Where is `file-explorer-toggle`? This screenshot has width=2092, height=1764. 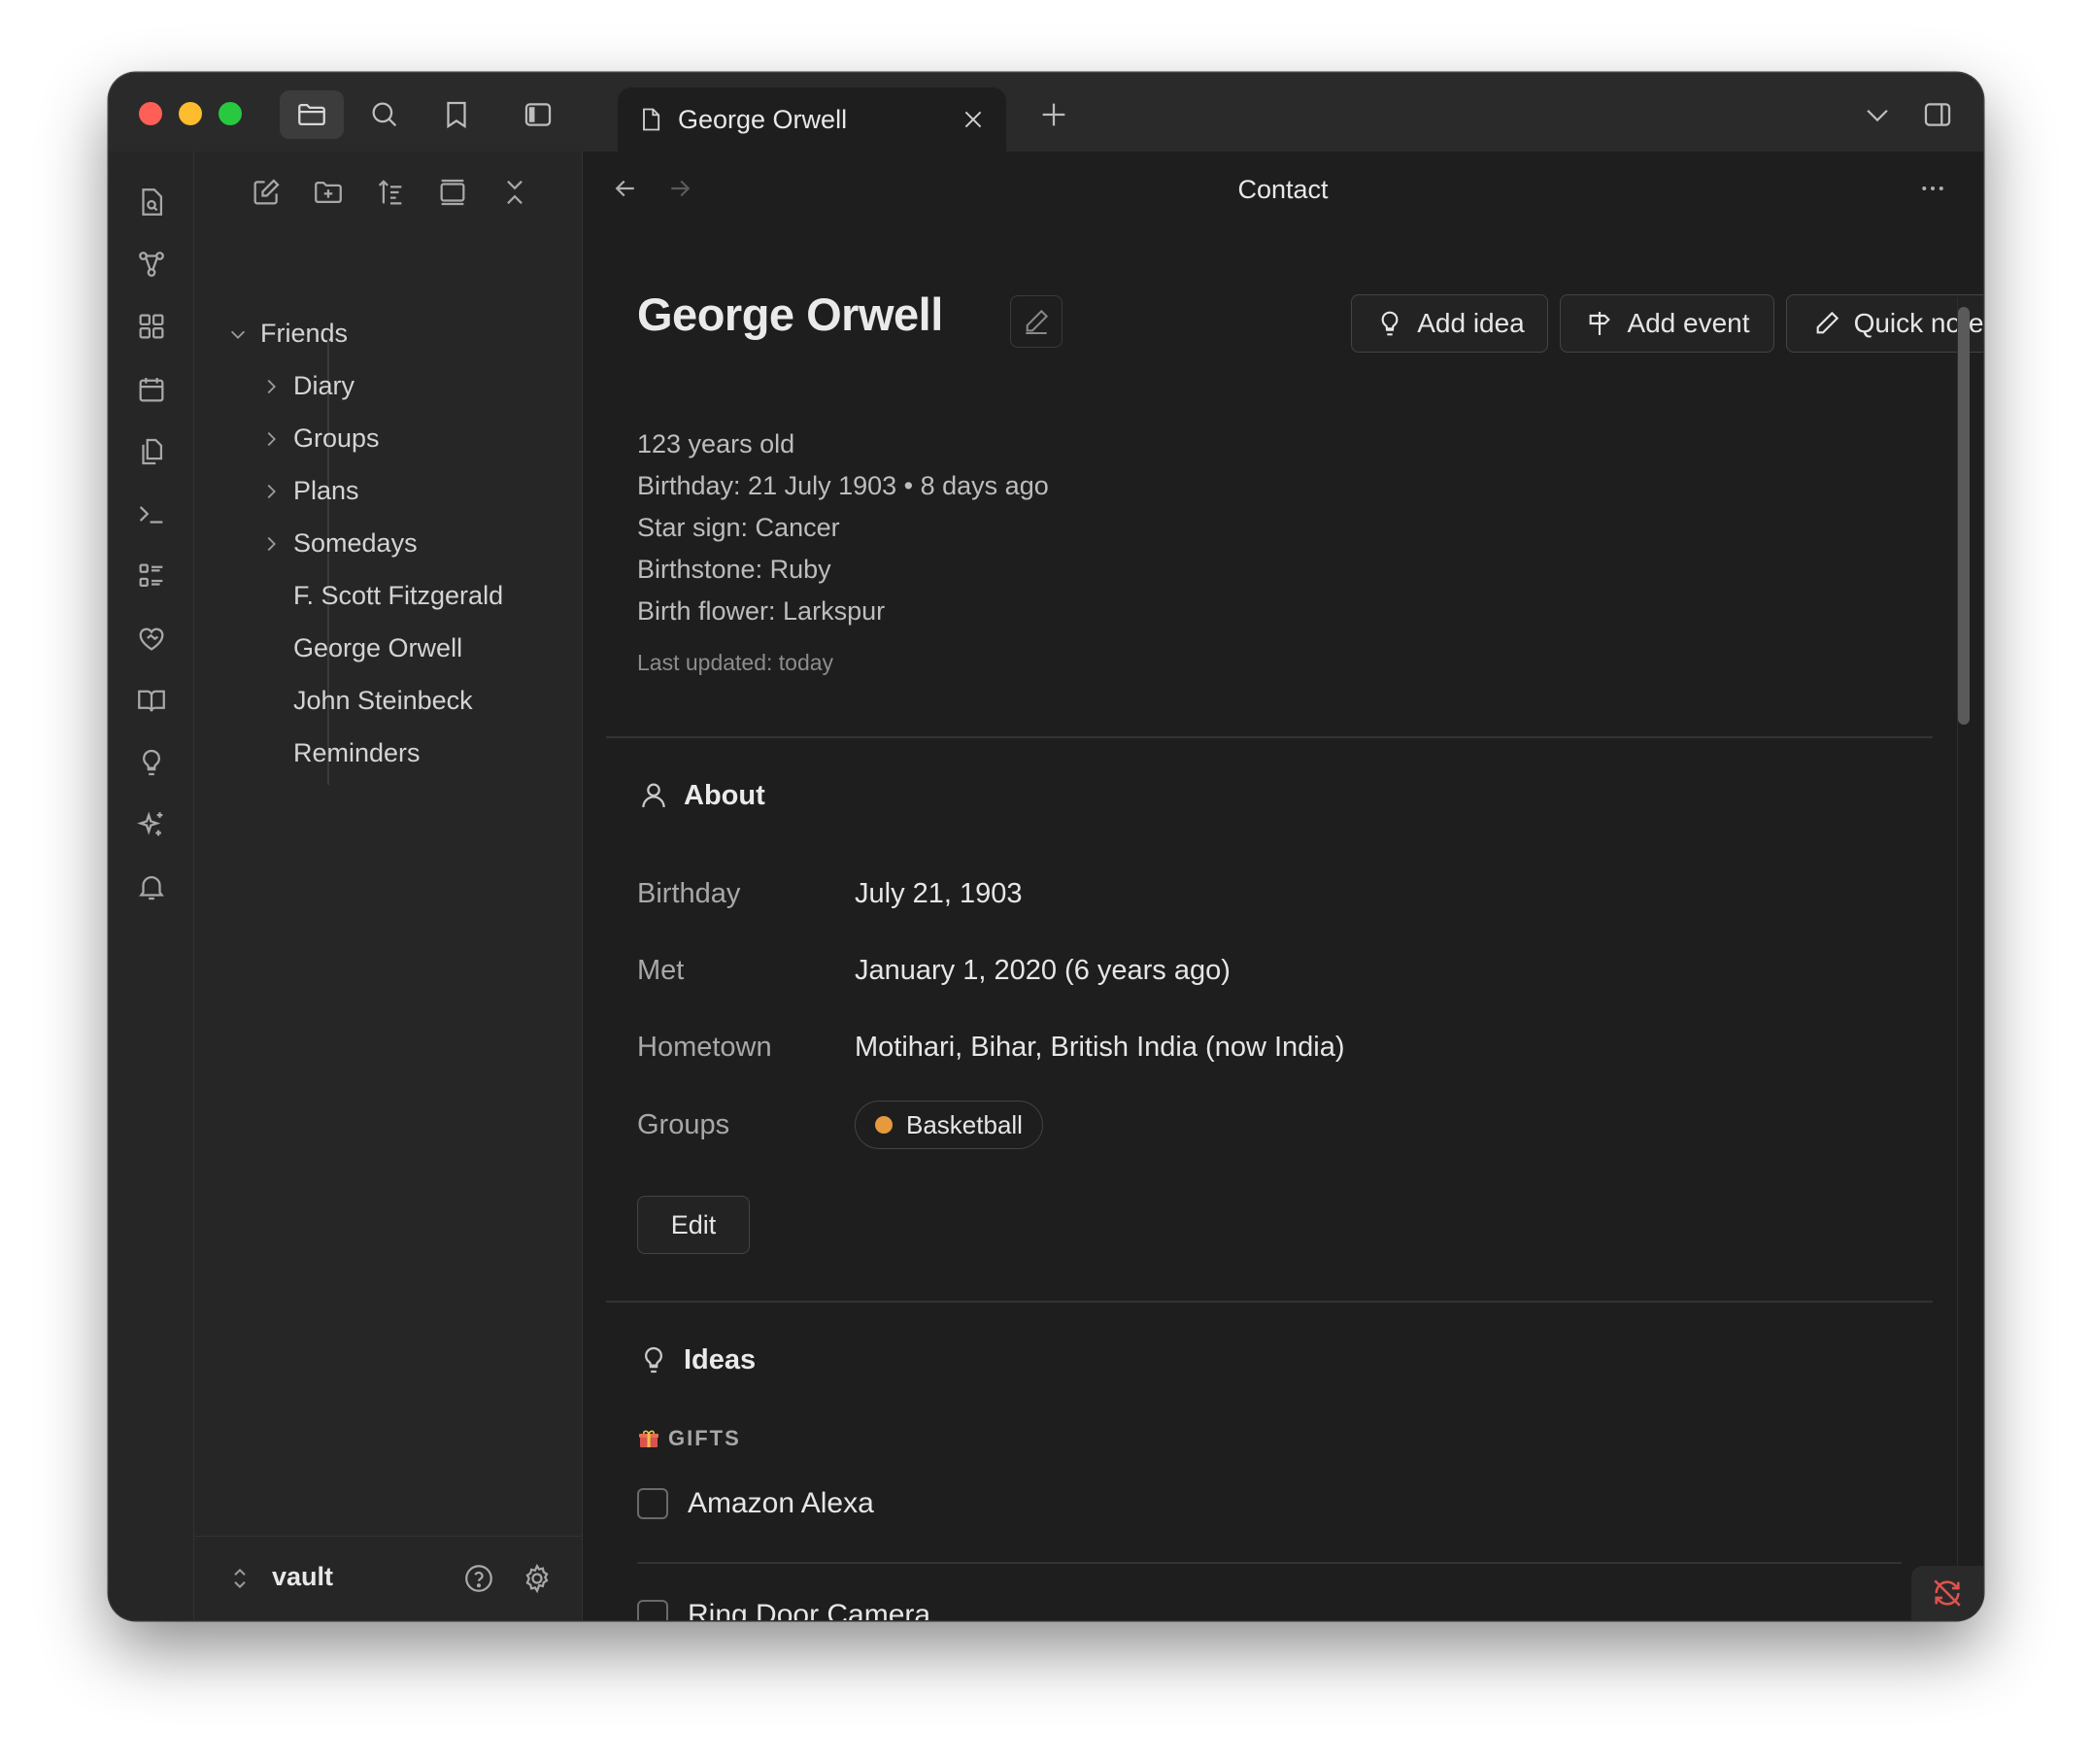 file-explorer-toggle is located at coordinates (312, 114).